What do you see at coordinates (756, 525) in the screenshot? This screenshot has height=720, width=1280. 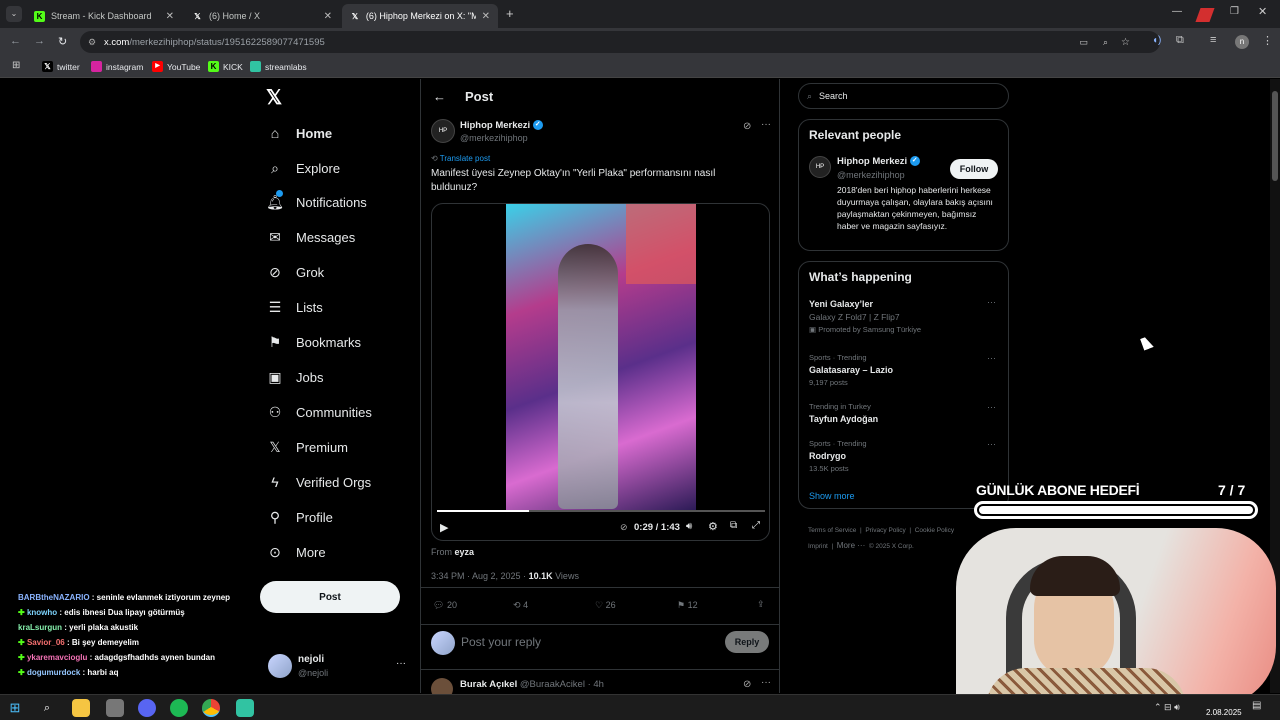 I see `fullscreen-icon: ⤢` at bounding box center [756, 525].